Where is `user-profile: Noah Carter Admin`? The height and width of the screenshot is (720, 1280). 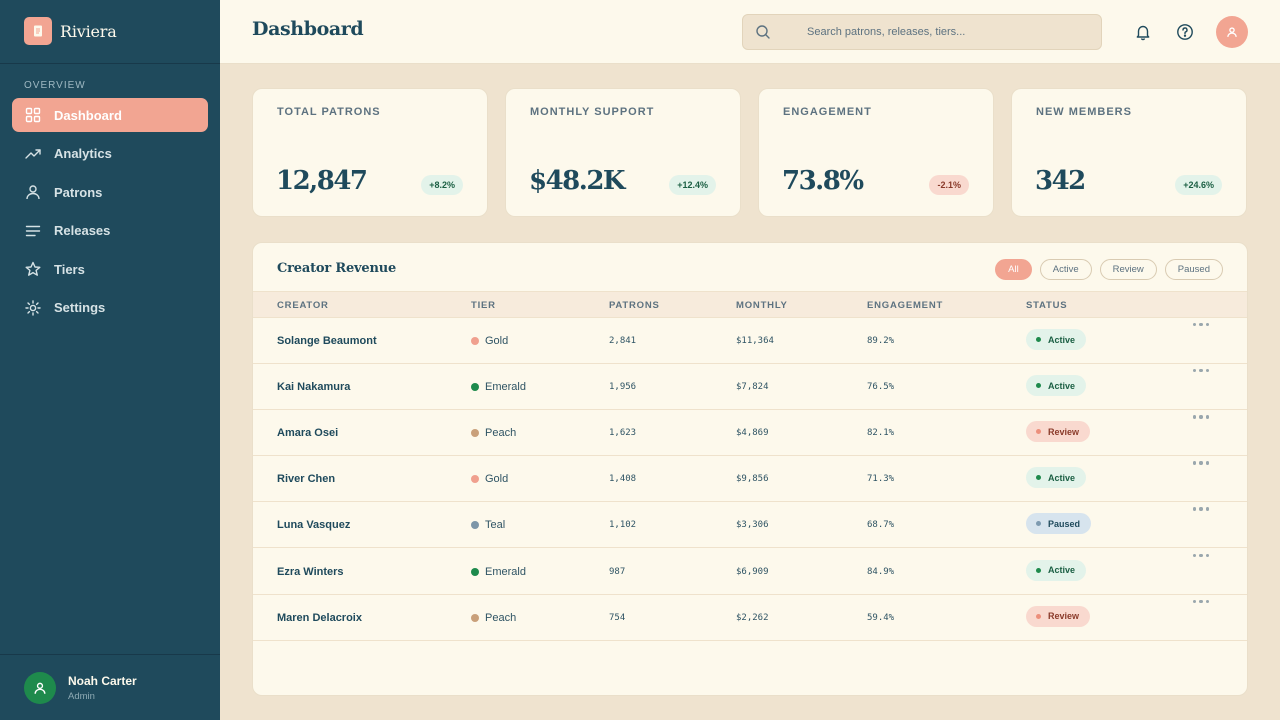
user-profile: Noah Carter Admin is located at coordinates (80, 688).